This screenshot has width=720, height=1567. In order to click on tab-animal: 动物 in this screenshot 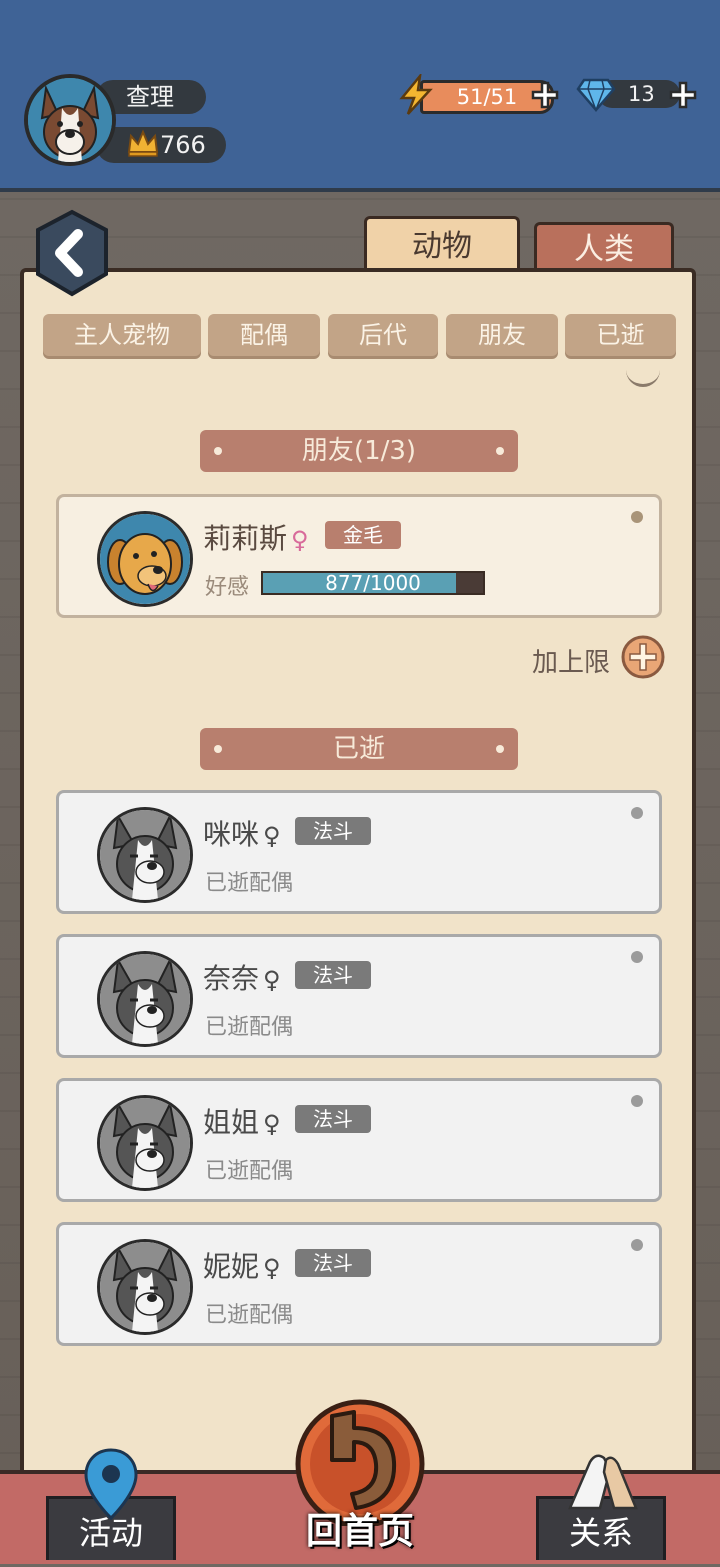, I will do `click(442, 245)`.